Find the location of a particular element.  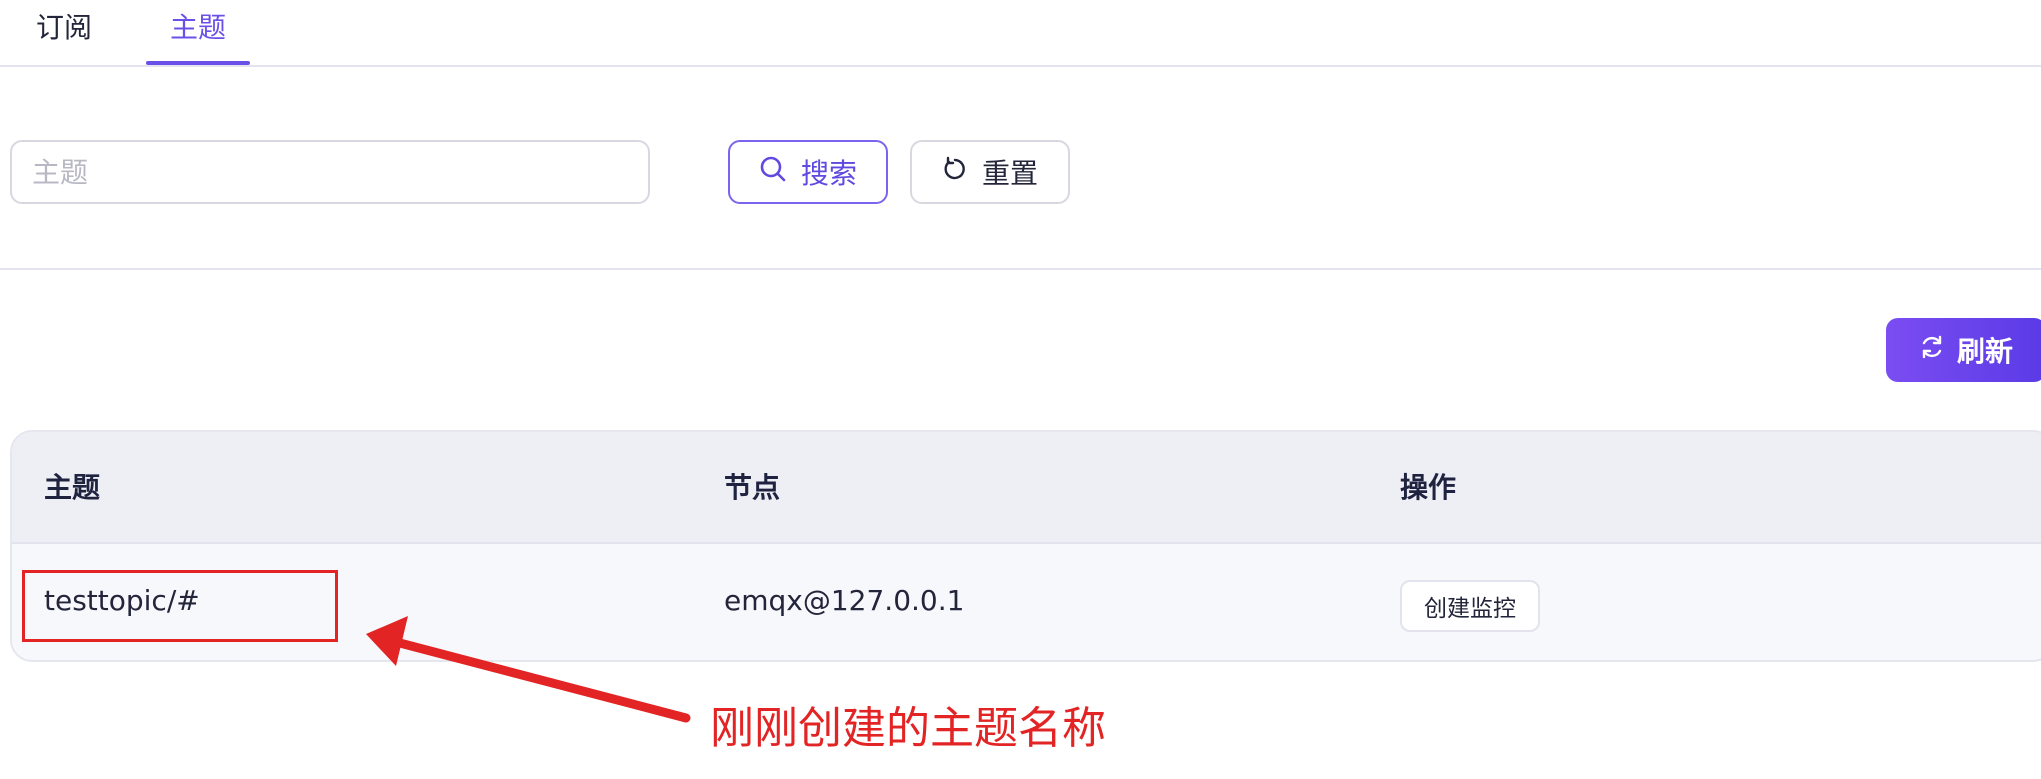

highlight-box is located at coordinates (180, 606).